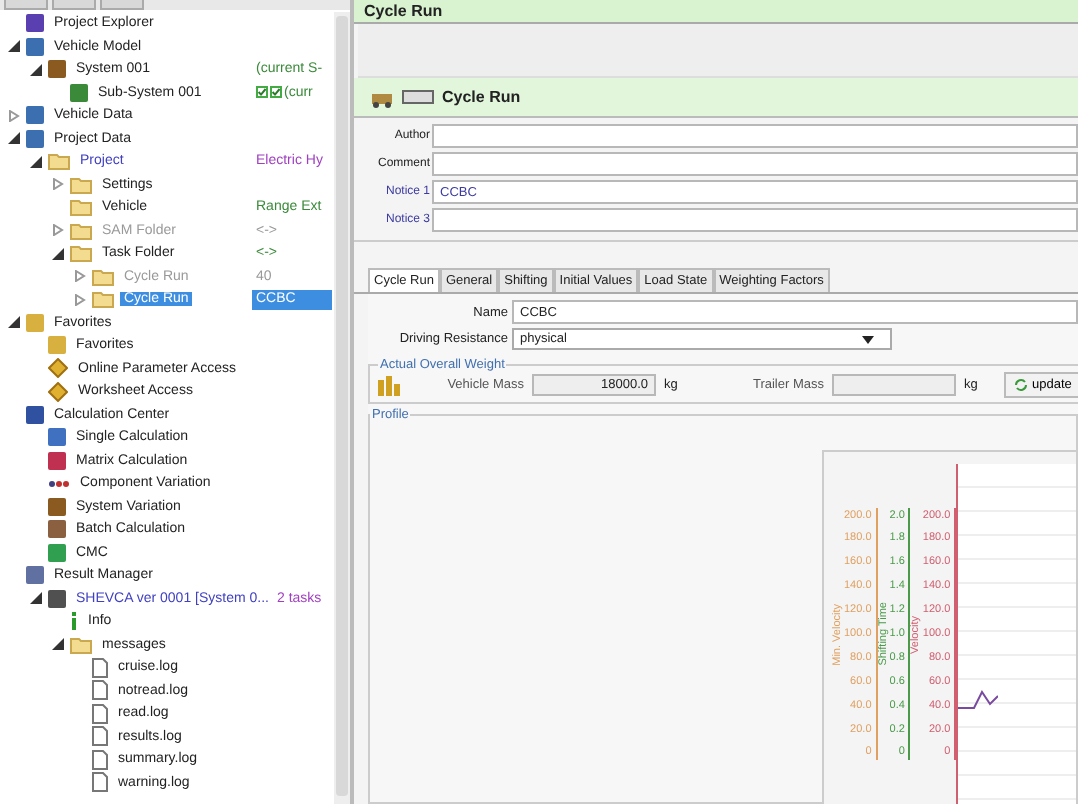 This screenshot has height=804, width=1078. Describe the element at coordinates (74, 621) in the screenshot. I see `info-icon` at that location.